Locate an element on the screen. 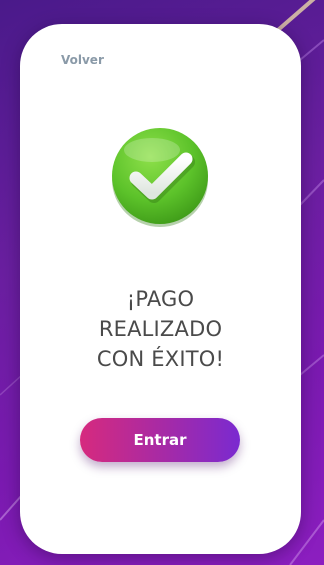  back-link: Volver is located at coordinates (82, 60).